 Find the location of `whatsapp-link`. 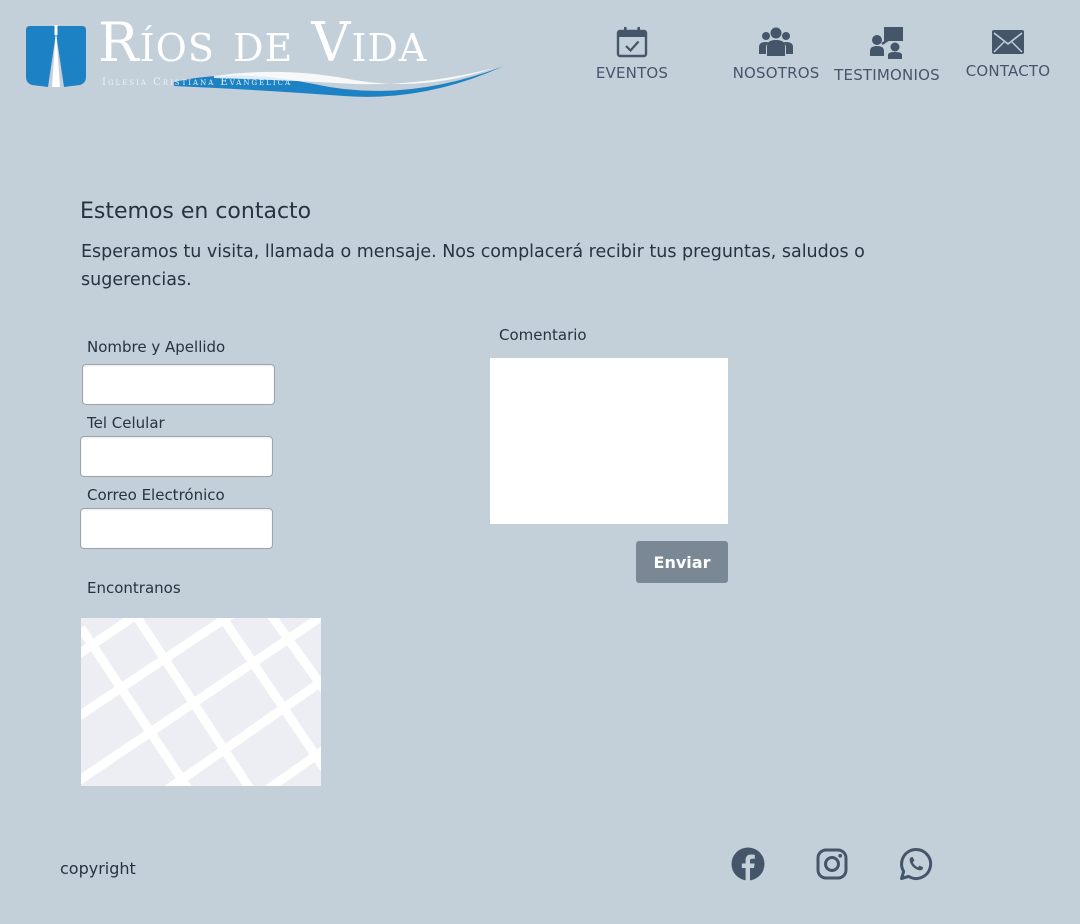

whatsapp-link is located at coordinates (916, 864).